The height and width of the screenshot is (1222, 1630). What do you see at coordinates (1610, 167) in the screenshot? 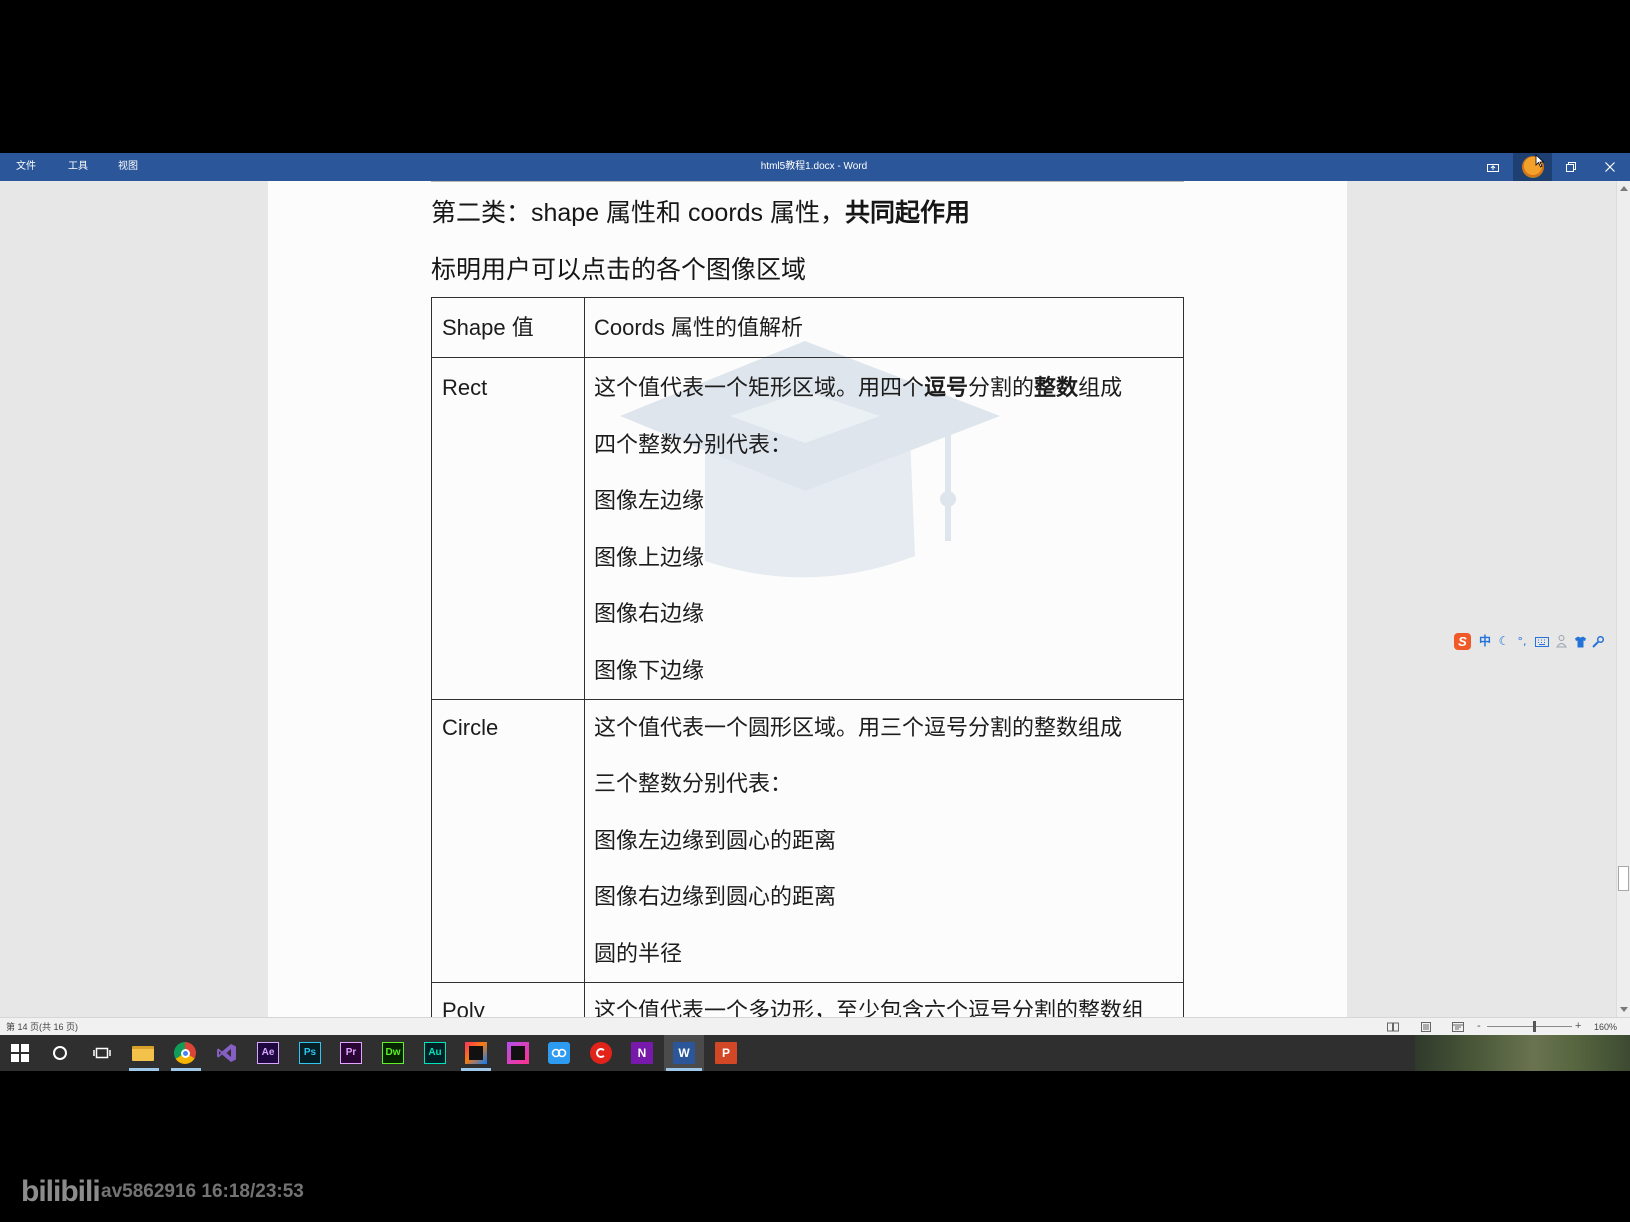
I see `close-button` at bounding box center [1610, 167].